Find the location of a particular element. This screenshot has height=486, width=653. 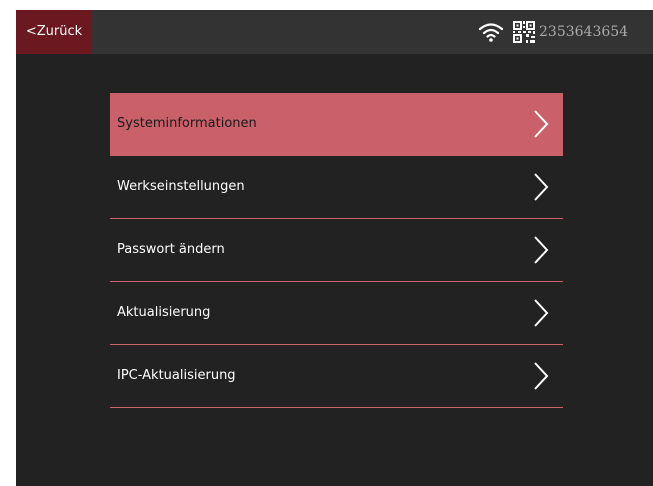

menu-item-werkseinstellungen: Werkseinstellungen is located at coordinates (336, 187).